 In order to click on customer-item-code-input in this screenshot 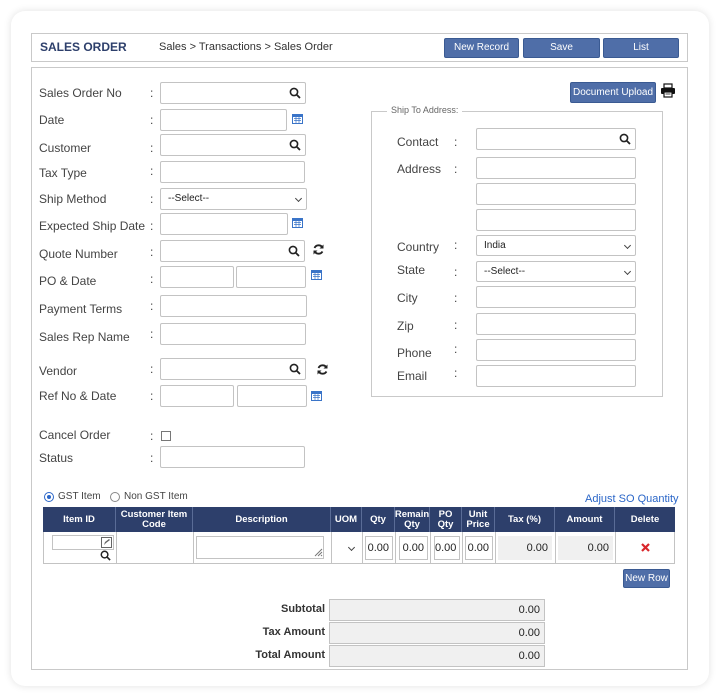, I will do `click(154, 547)`.